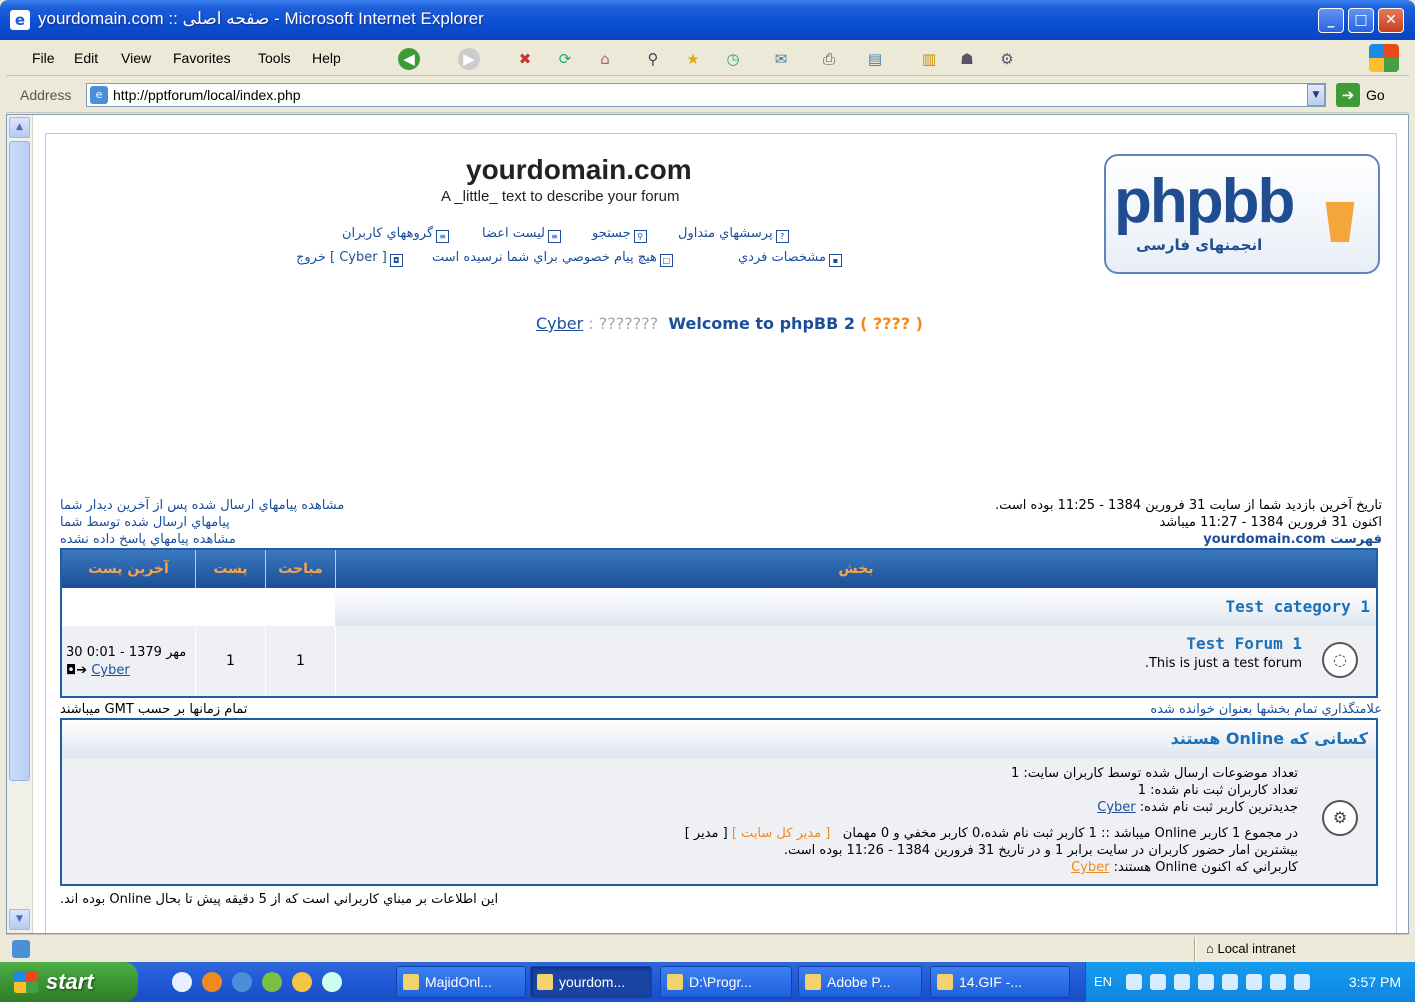  What do you see at coordinates (1182, 982) in the screenshot?
I see `tray-tool-icon` at bounding box center [1182, 982].